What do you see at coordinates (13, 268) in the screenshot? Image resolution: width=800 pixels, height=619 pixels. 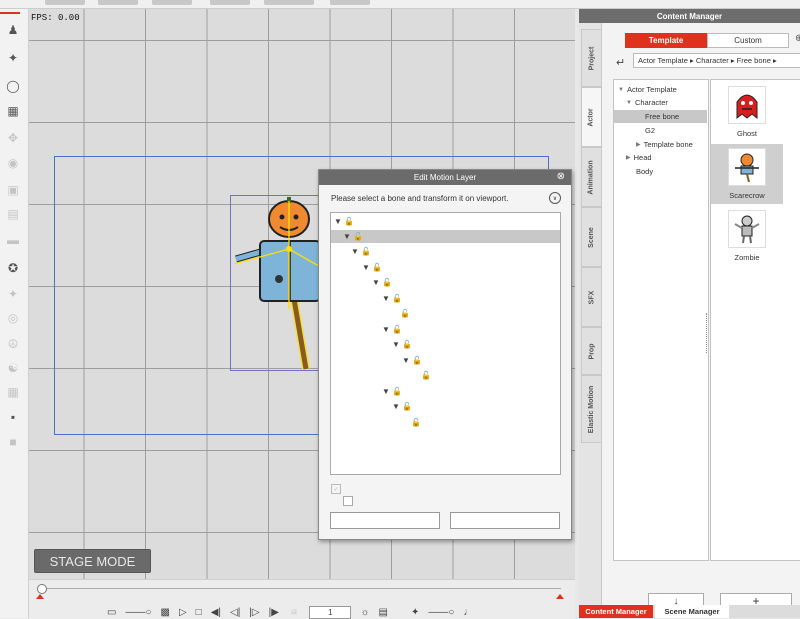 I see `motion-icon: ✪` at bounding box center [13, 268].